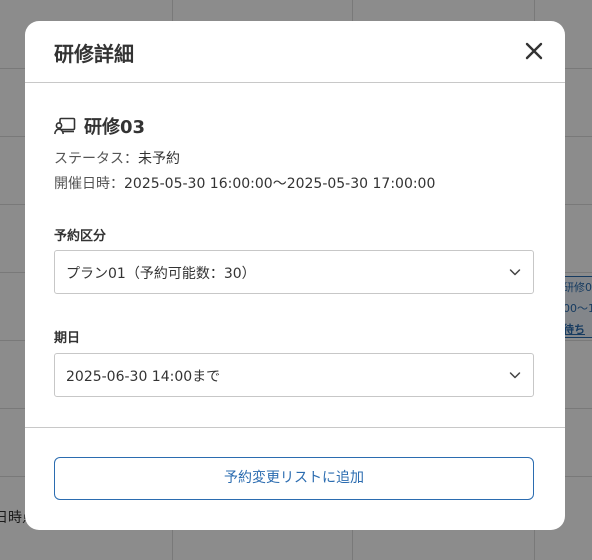 This screenshot has height=560, width=592. What do you see at coordinates (295, 427) in the screenshot?
I see `footer-divider` at bounding box center [295, 427].